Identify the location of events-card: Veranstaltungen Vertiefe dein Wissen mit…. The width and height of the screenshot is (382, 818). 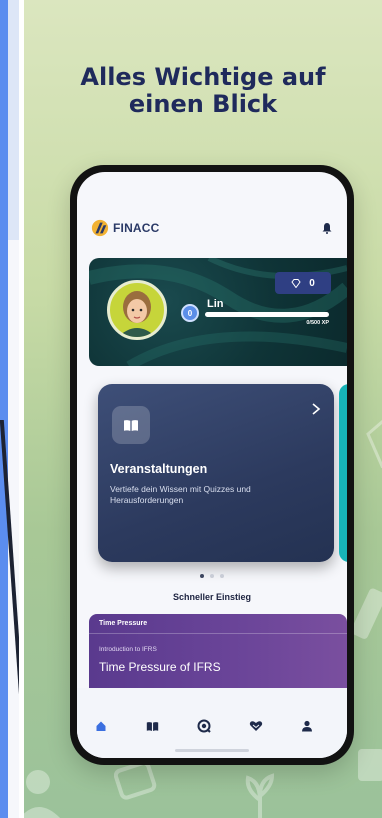
(216, 473).